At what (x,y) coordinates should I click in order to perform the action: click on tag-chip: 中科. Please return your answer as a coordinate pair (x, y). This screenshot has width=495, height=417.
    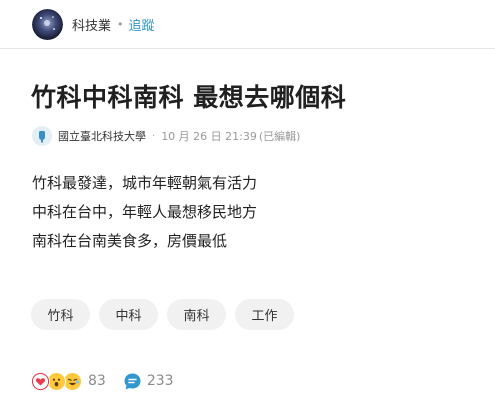
    Looking at the image, I should click on (128, 314).